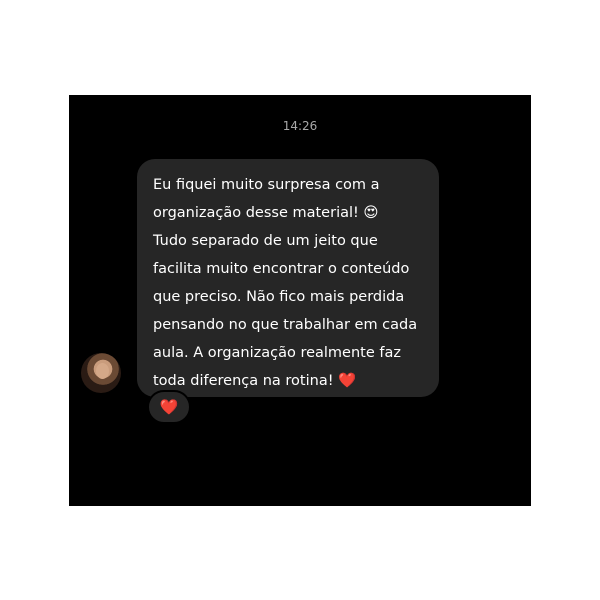 Image resolution: width=600 pixels, height=600 pixels. I want to click on sender-avatar, so click(101, 373).